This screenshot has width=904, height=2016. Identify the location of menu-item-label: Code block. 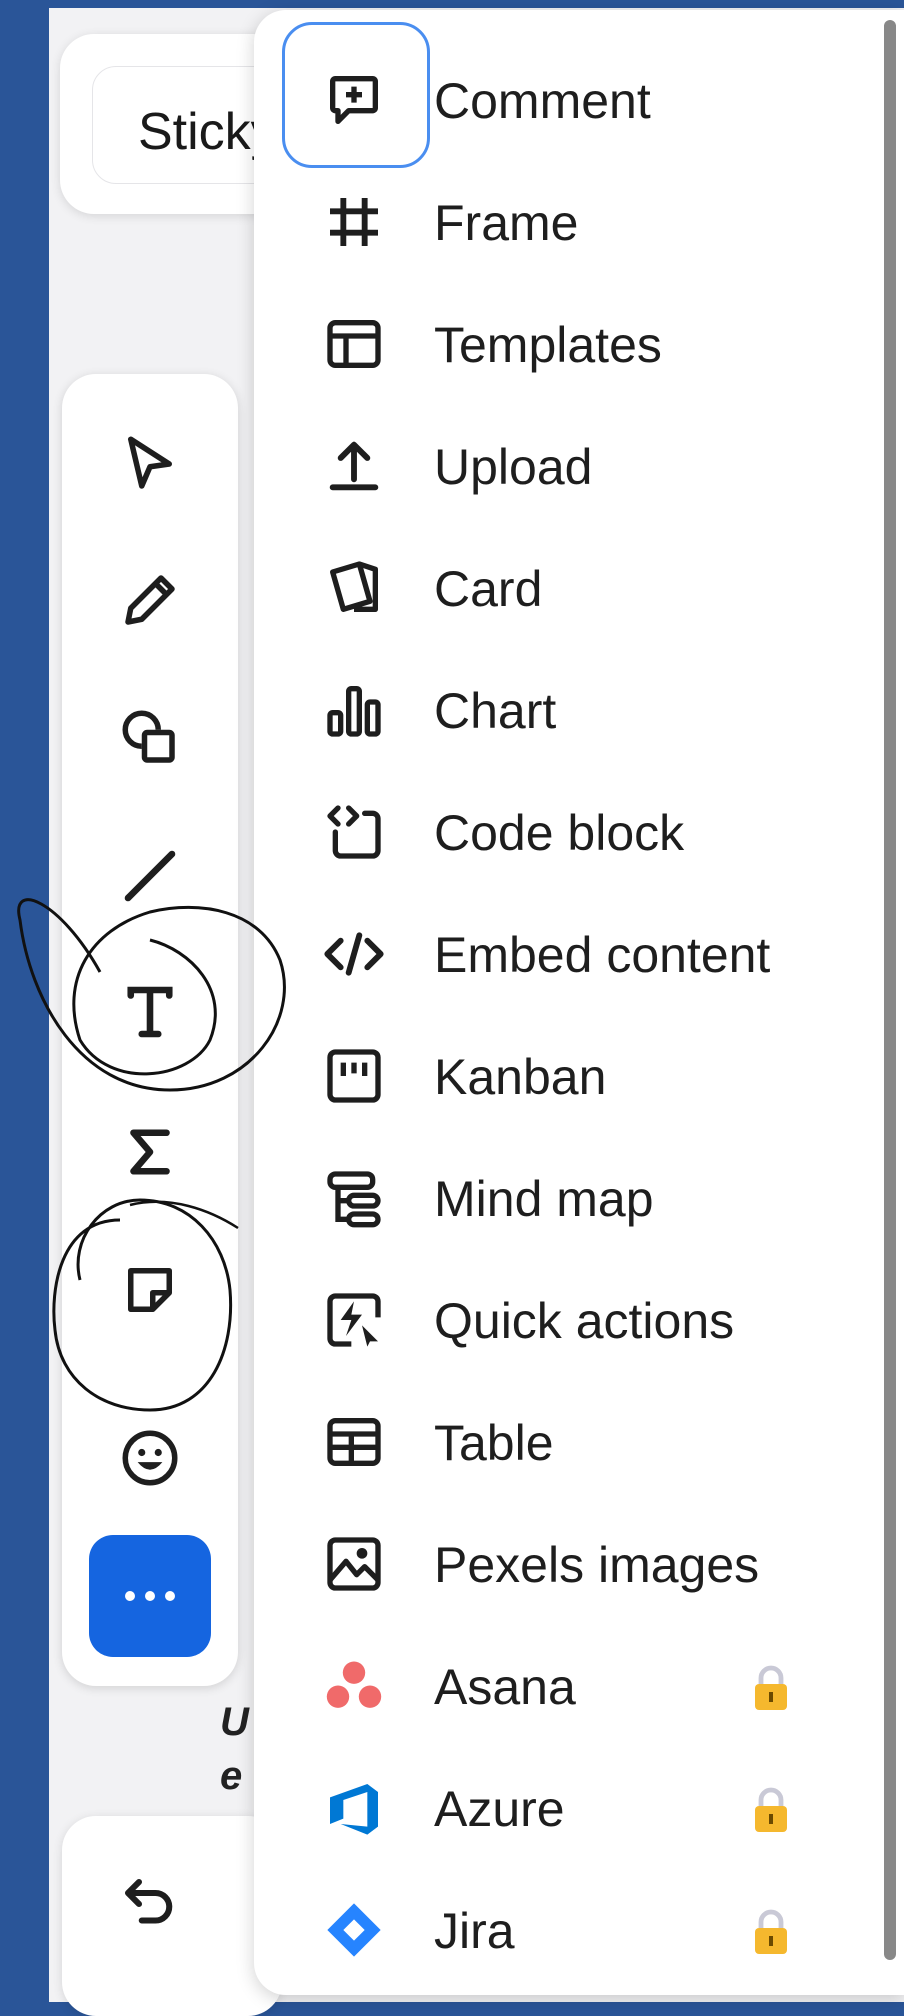
(559, 833).